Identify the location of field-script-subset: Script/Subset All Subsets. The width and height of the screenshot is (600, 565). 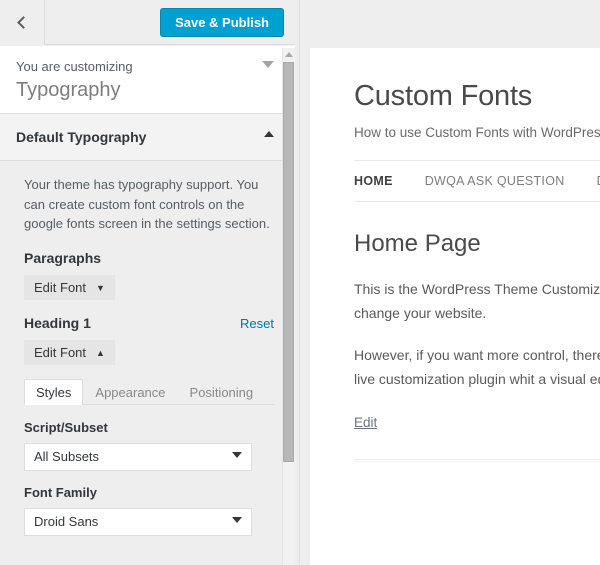
(149, 445).